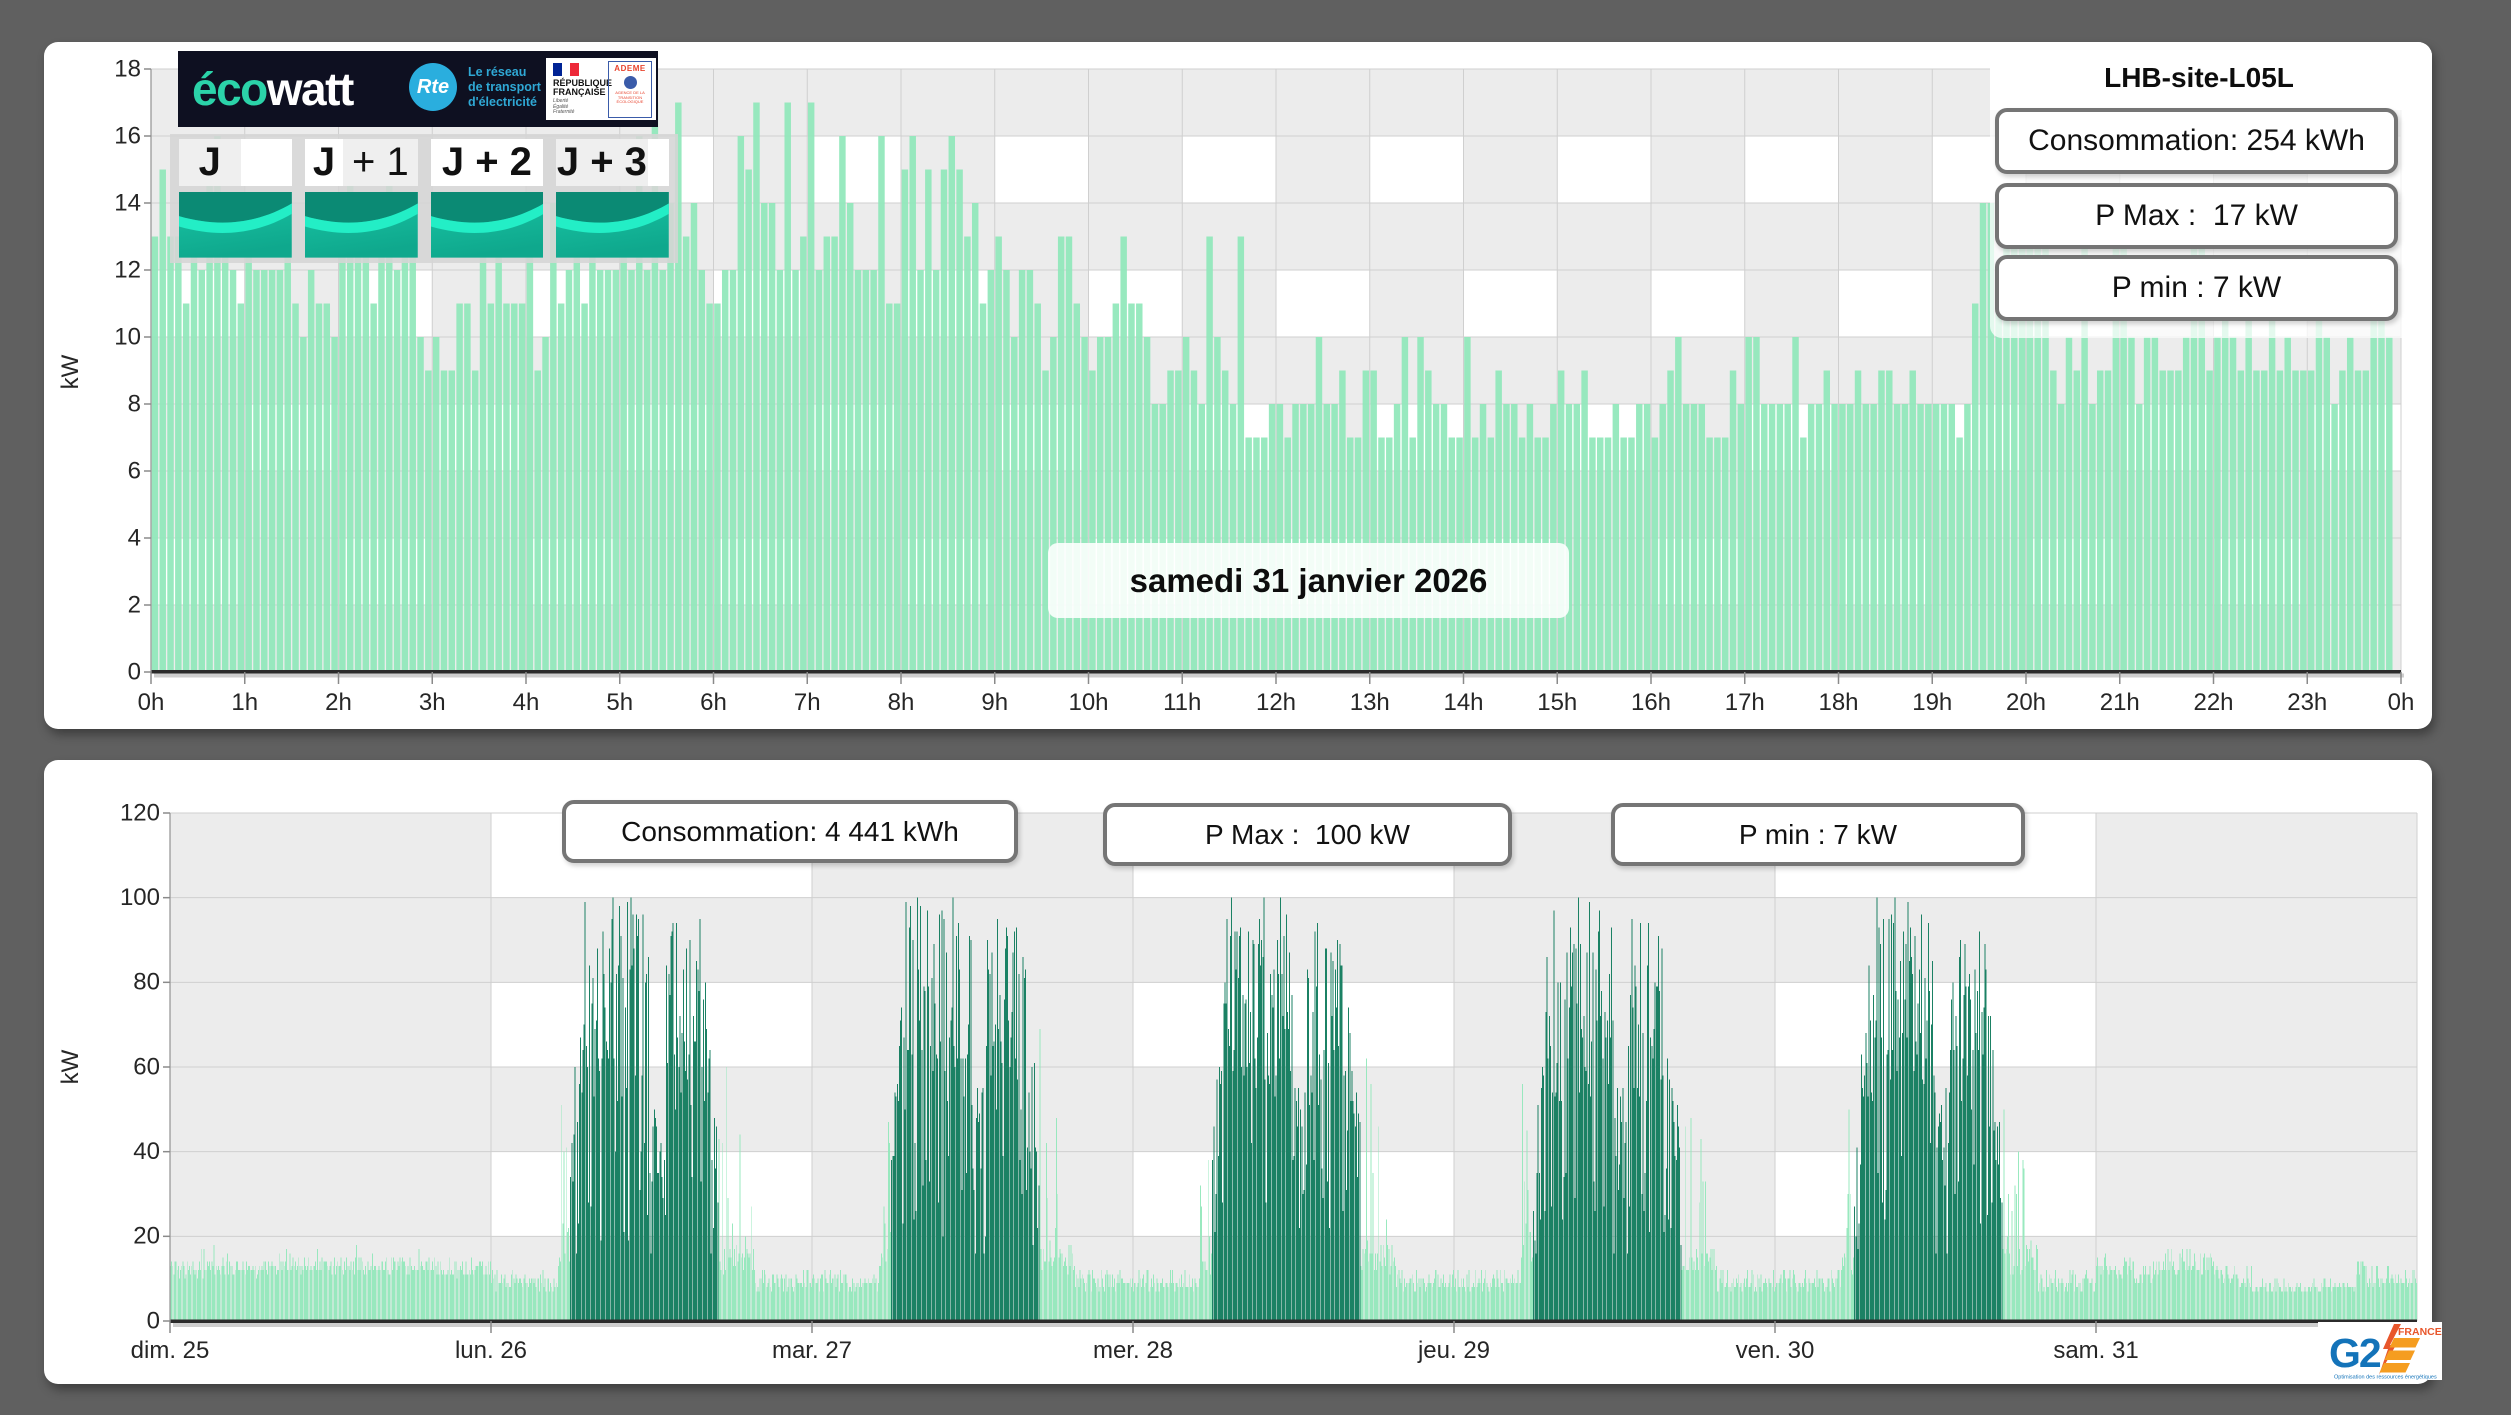 The height and width of the screenshot is (1415, 2511). I want to click on svg-text: 14h, so click(1463, 702).